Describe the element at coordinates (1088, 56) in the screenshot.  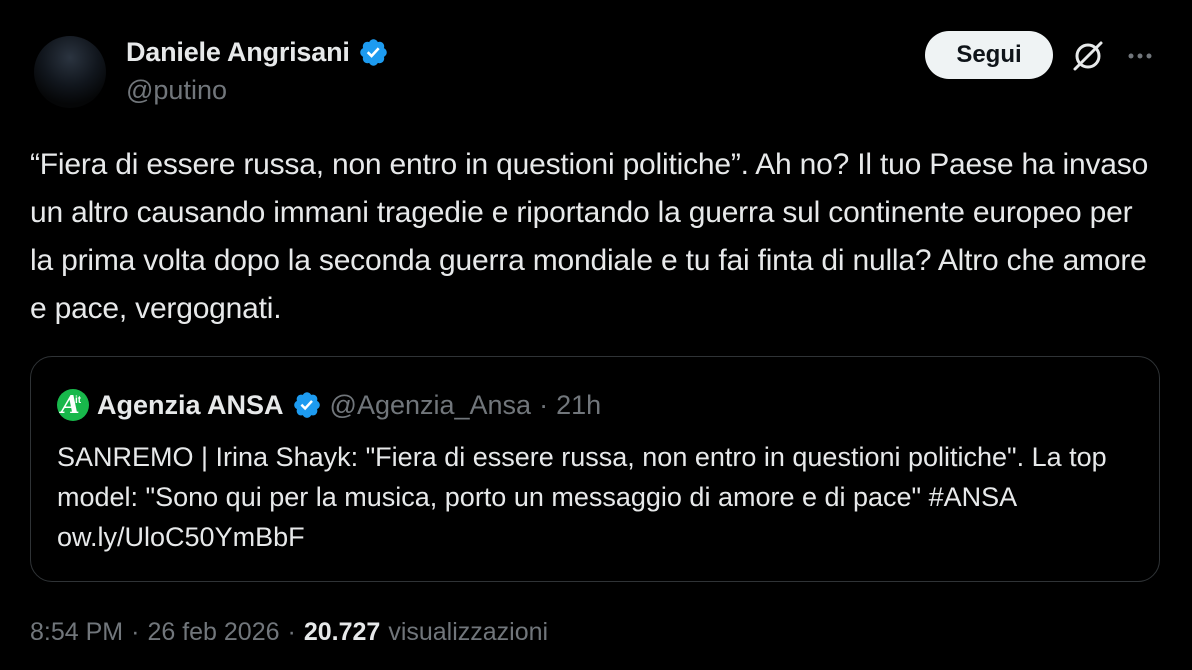
I see `grok-icon` at that location.